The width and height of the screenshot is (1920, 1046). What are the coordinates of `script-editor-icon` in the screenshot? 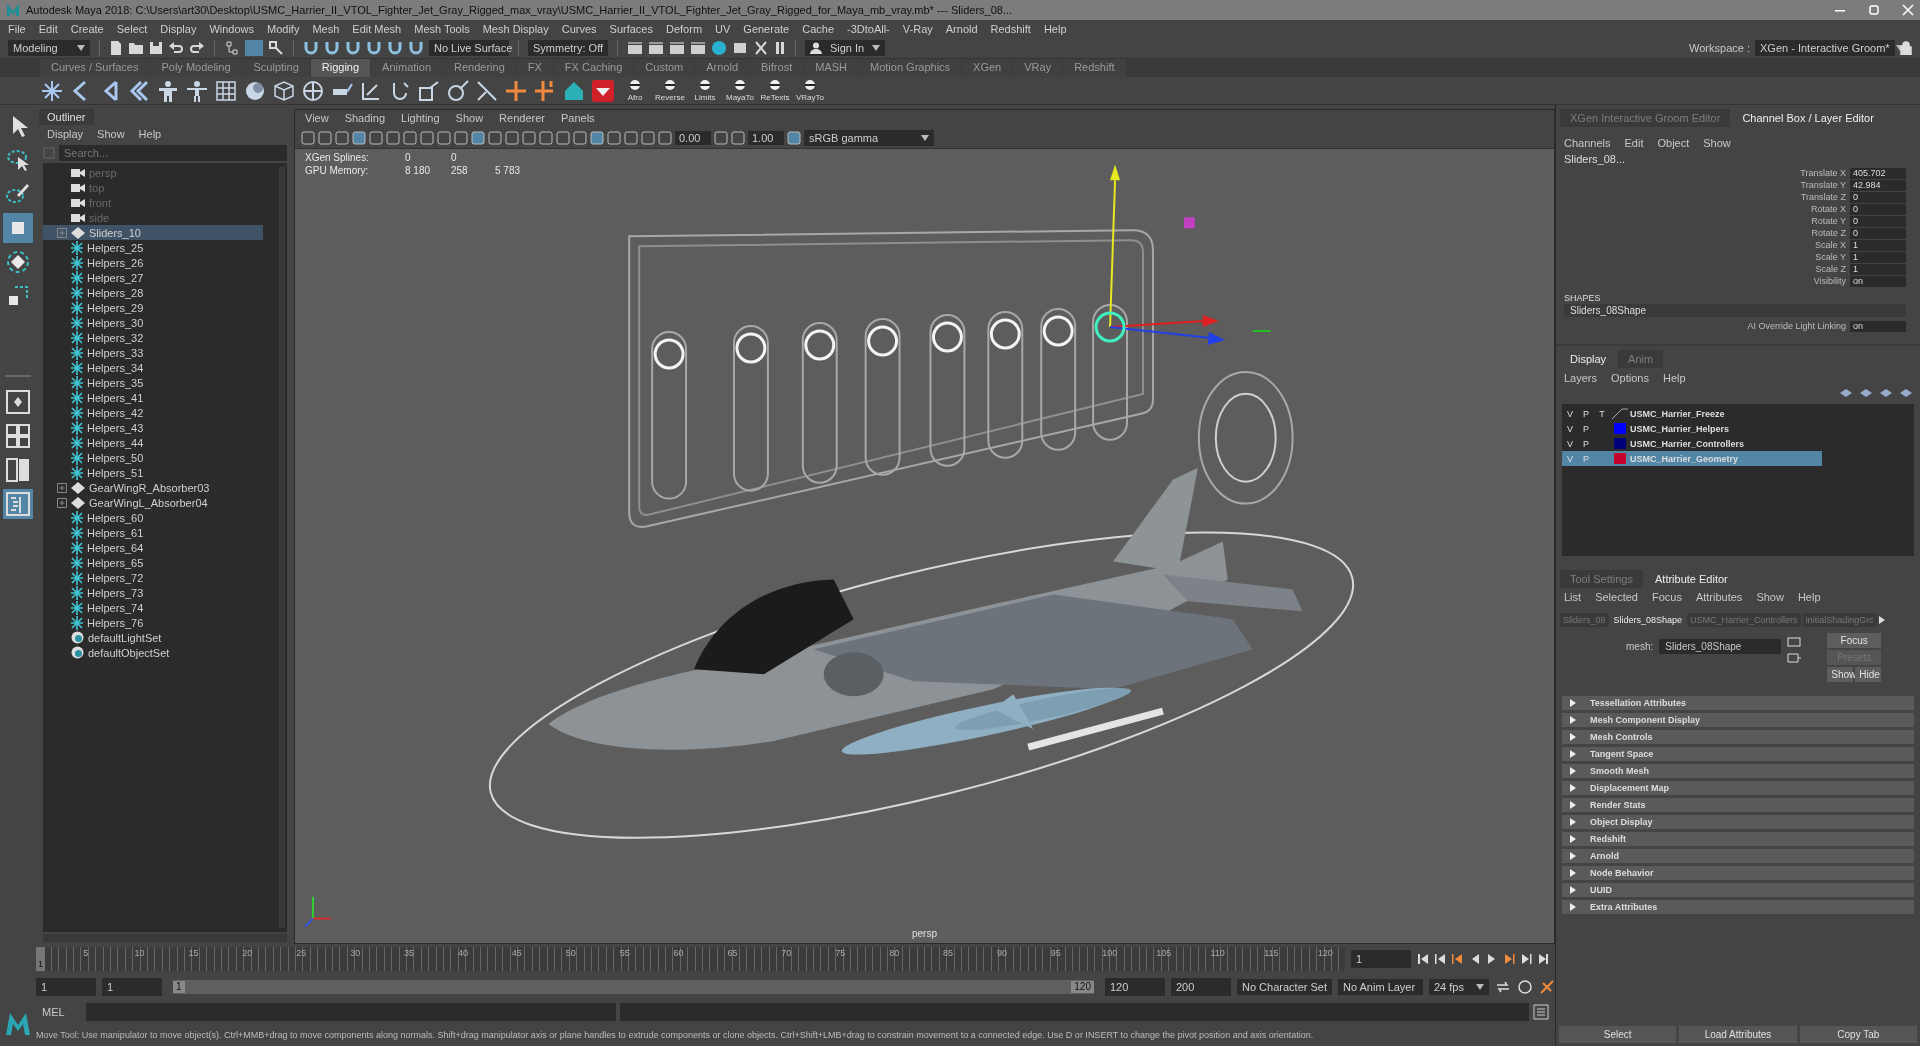 It's located at (1541, 1012).